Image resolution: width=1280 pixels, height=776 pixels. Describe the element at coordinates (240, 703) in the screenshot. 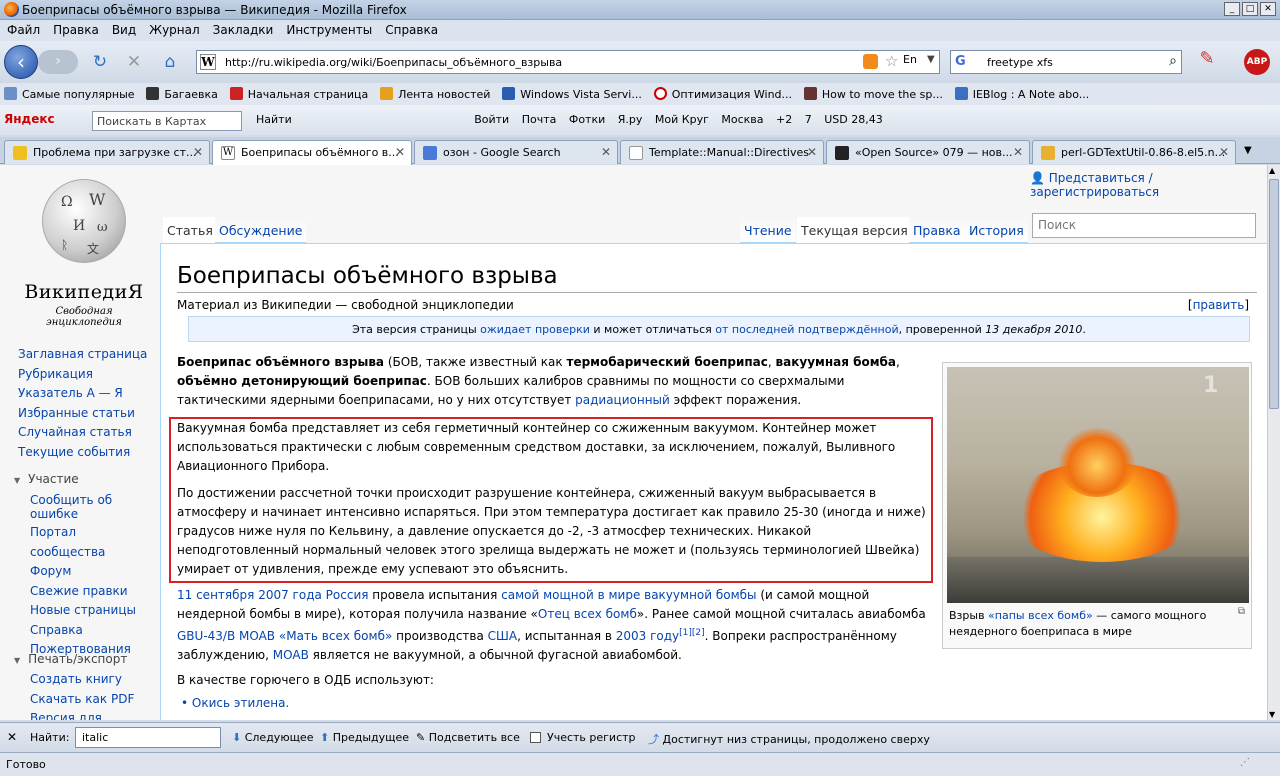

I see `list-item: Окись этилена.` at that location.